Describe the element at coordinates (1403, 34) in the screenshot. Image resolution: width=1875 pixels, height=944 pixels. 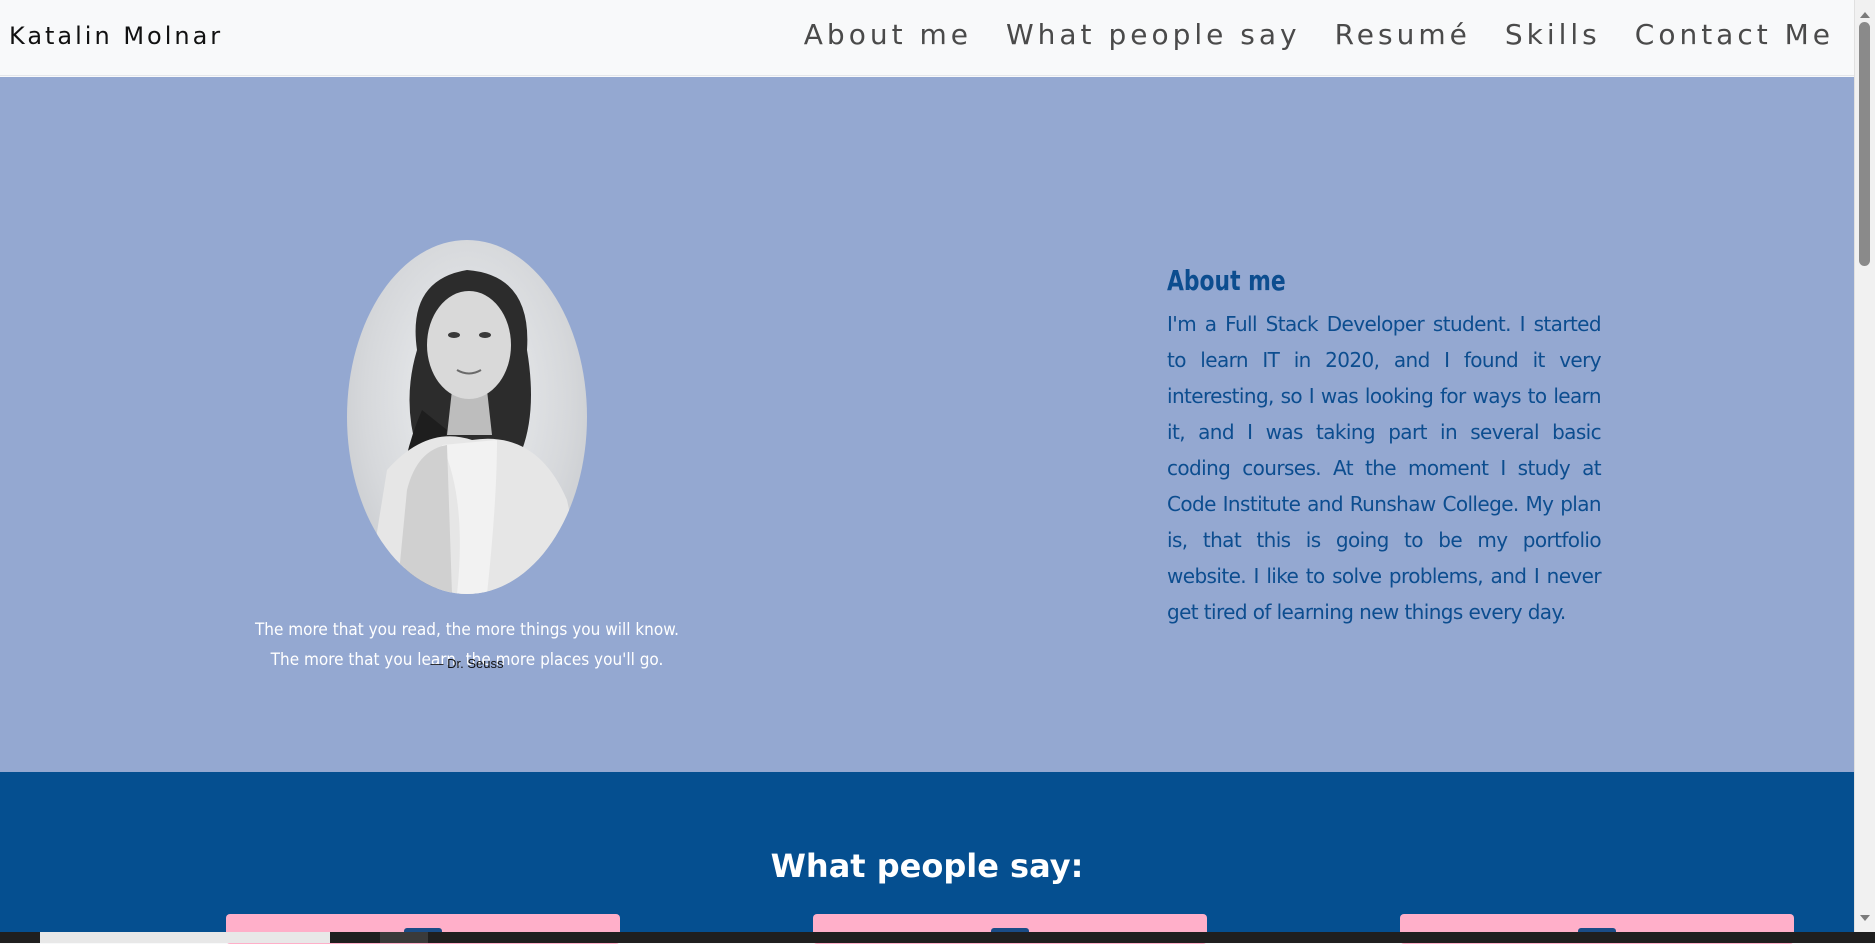
I see `nav-link-resume: Resumé` at that location.